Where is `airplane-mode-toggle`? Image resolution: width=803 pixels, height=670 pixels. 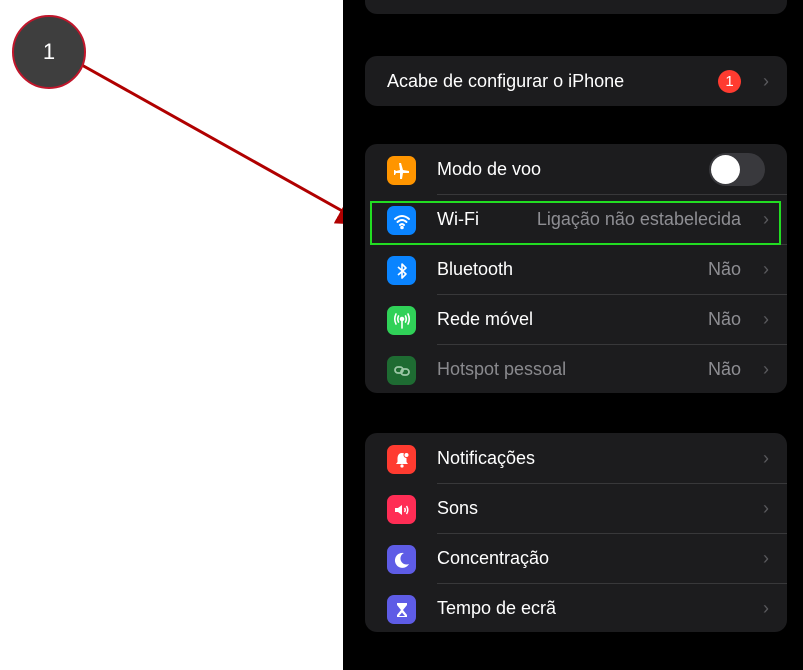 airplane-mode-toggle is located at coordinates (737, 169).